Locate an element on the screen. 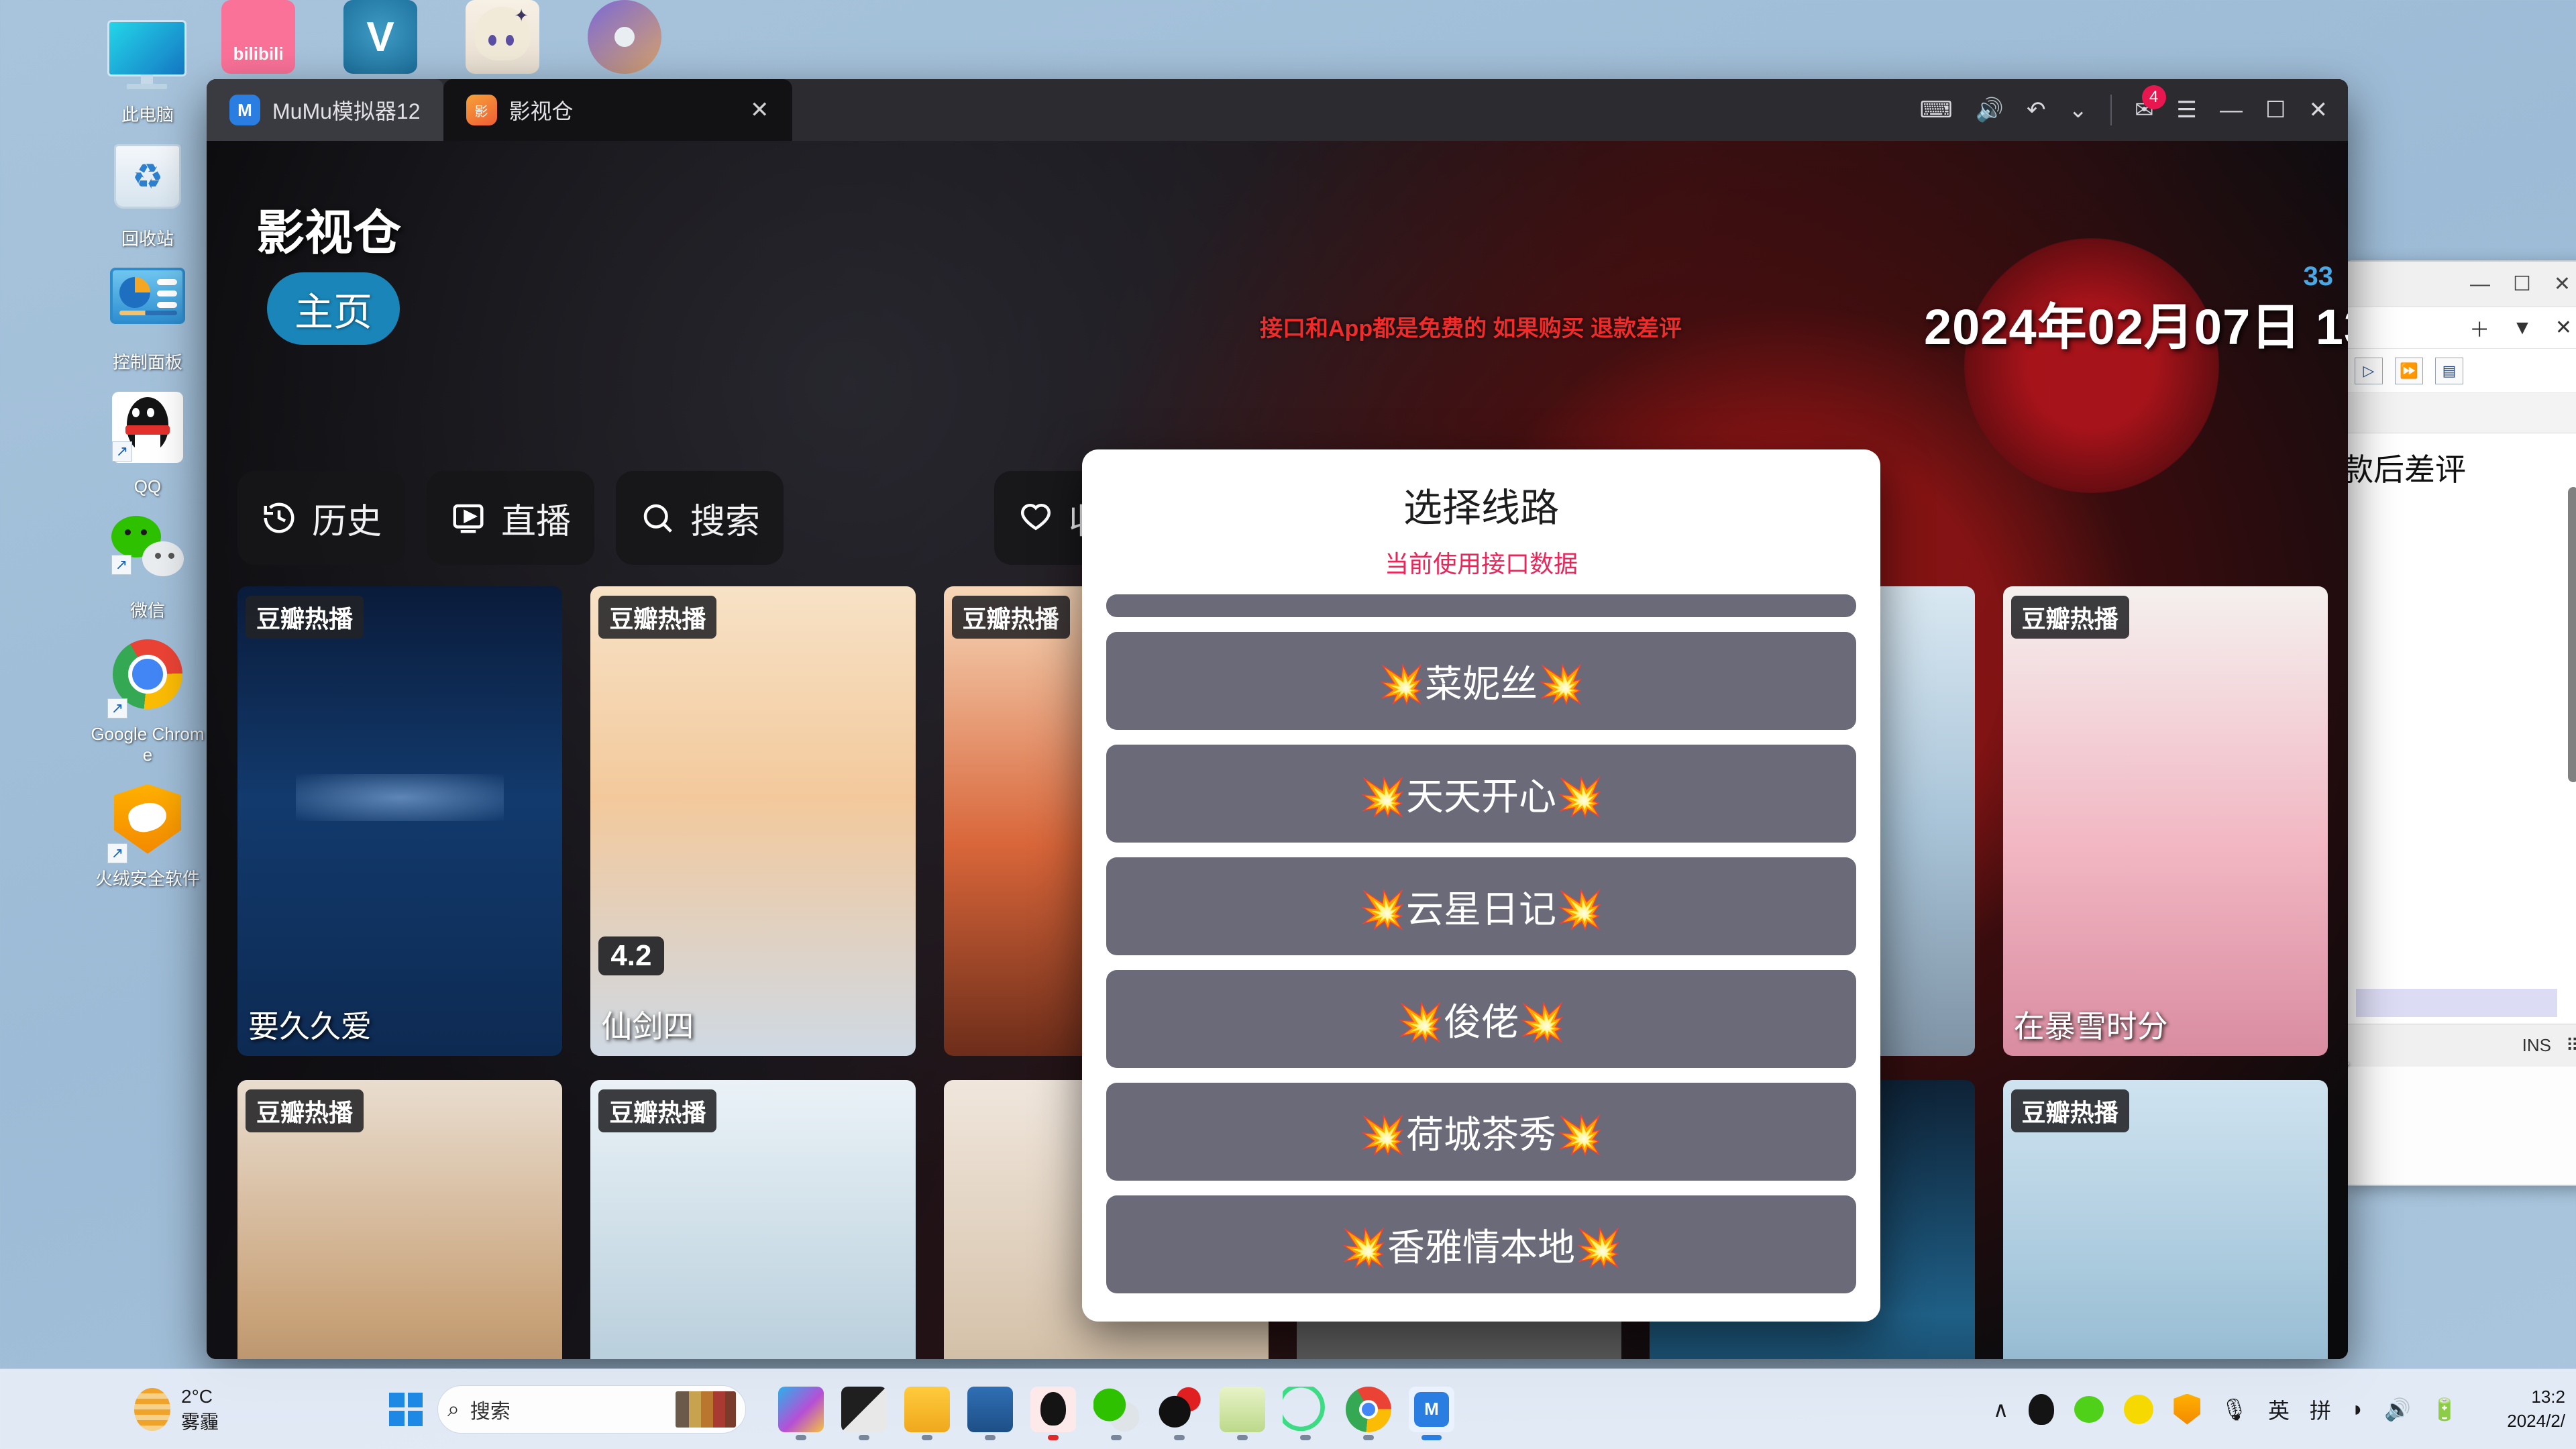 Image resolution: width=2576 pixels, height=1449 pixels. route-item is located at coordinates (1481, 605).